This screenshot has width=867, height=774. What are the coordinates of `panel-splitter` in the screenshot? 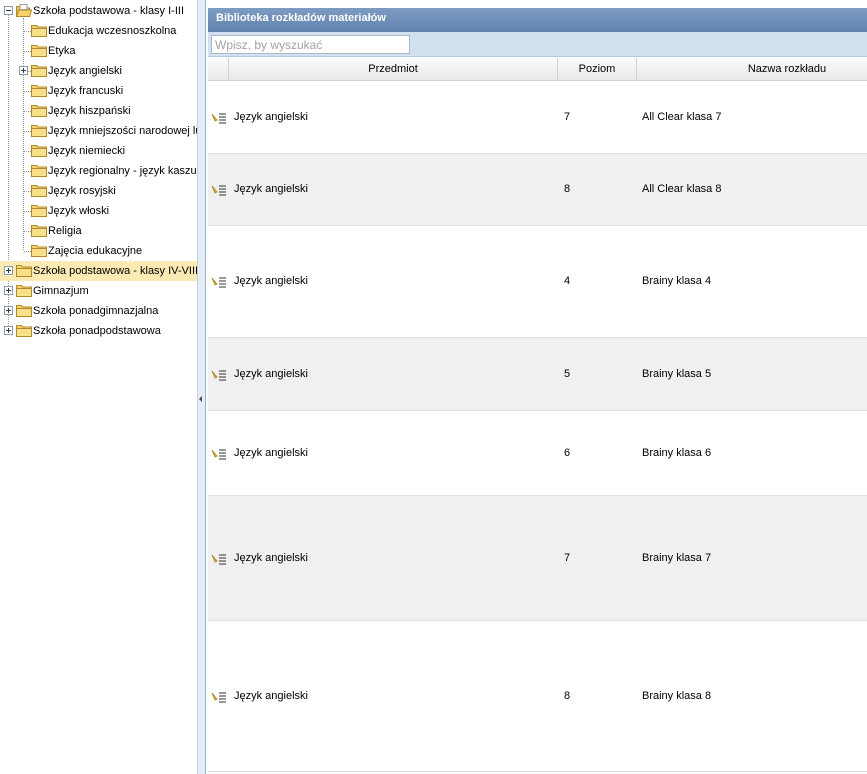 It's located at (201, 387).